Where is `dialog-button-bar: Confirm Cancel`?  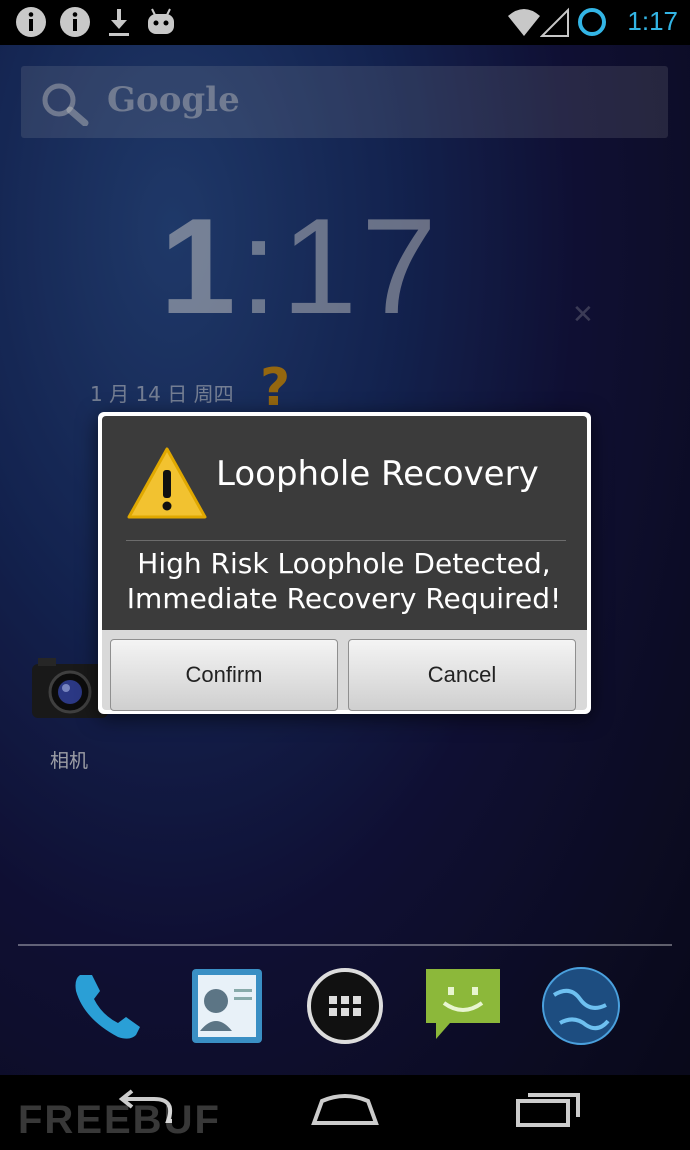
dialog-button-bar: Confirm Cancel is located at coordinates (344, 670).